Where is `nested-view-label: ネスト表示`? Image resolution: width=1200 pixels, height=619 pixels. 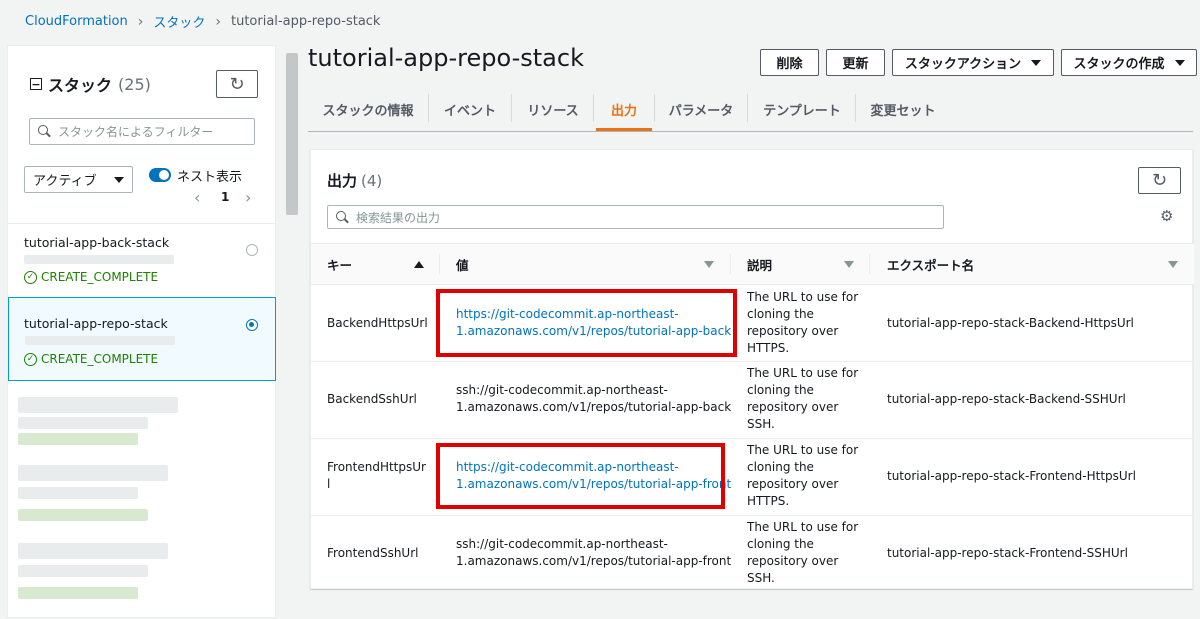
nested-view-label: ネスト表示 is located at coordinates (210, 177).